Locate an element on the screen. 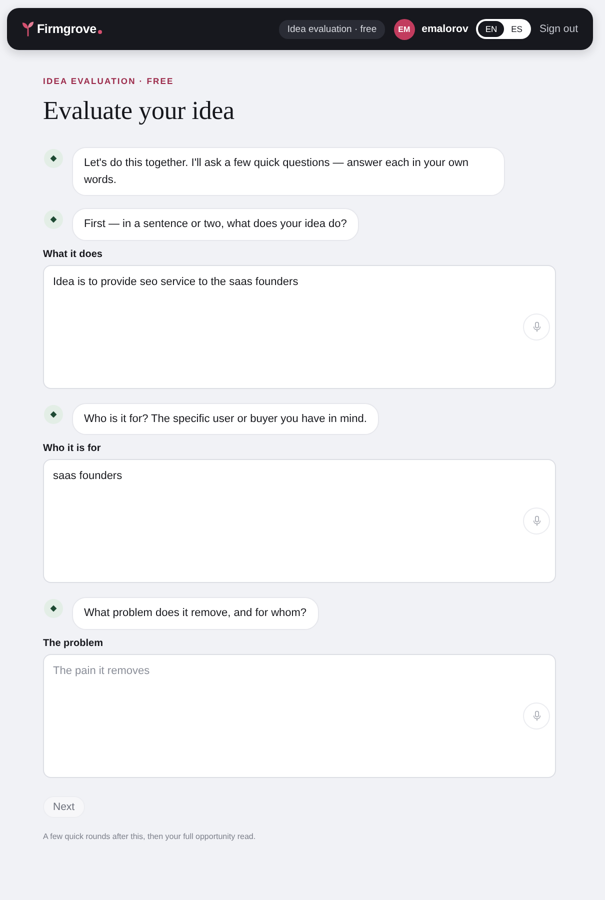  language-option: ES is located at coordinates (517, 29).